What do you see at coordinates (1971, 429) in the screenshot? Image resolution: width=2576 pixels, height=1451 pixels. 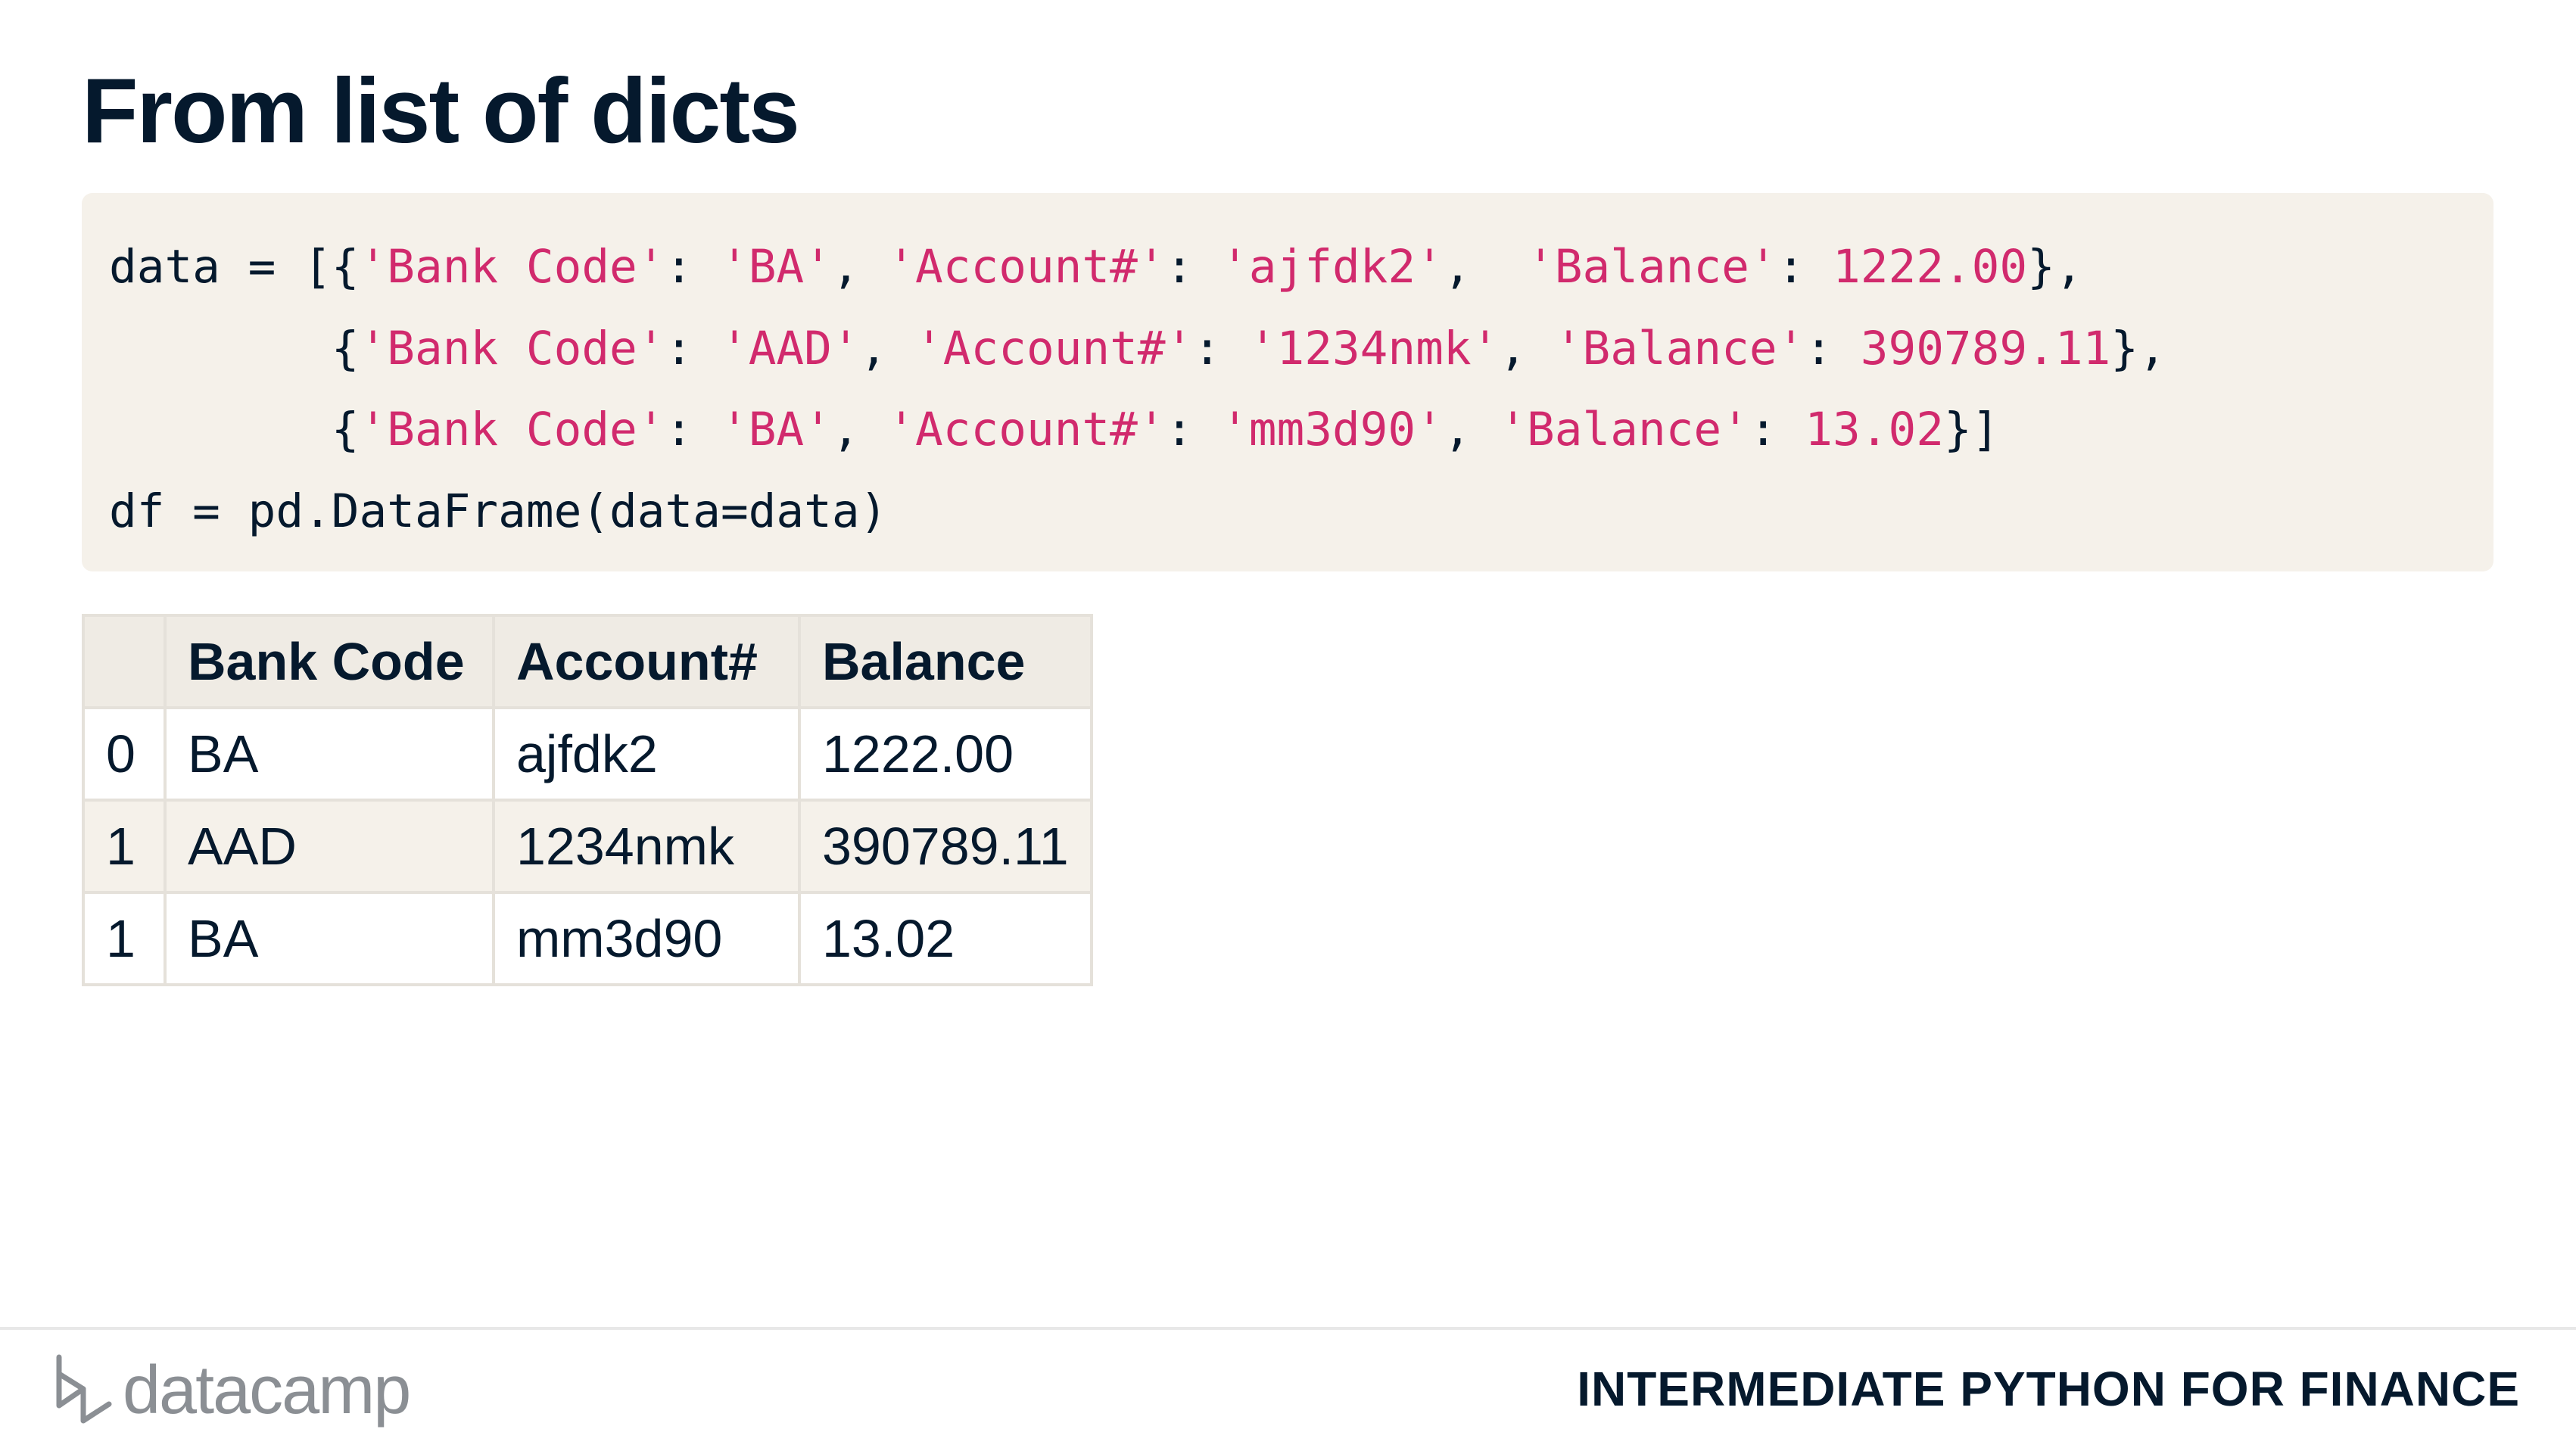 I see `code-token: }]` at bounding box center [1971, 429].